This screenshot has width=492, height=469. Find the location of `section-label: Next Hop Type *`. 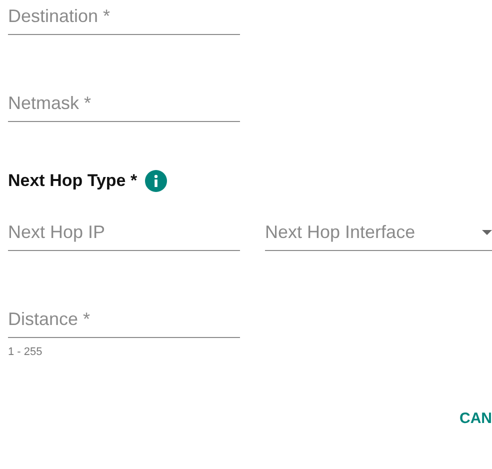

section-label: Next Hop Type * is located at coordinates (73, 181).